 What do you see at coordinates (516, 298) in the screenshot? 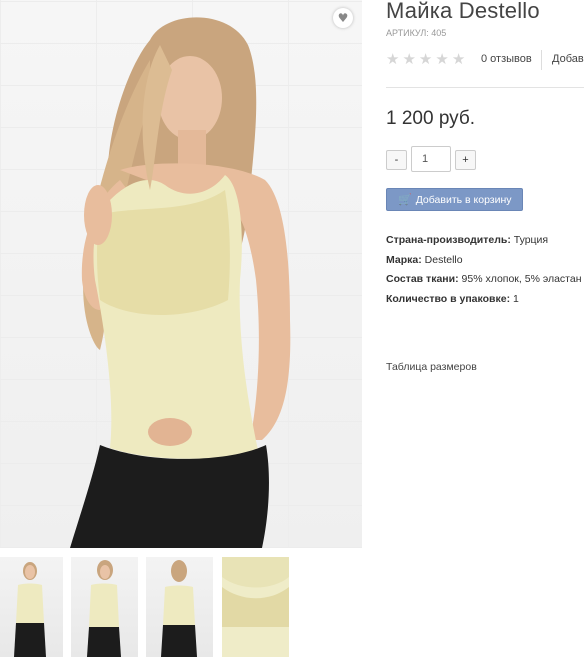
I see `property-value: 1` at bounding box center [516, 298].